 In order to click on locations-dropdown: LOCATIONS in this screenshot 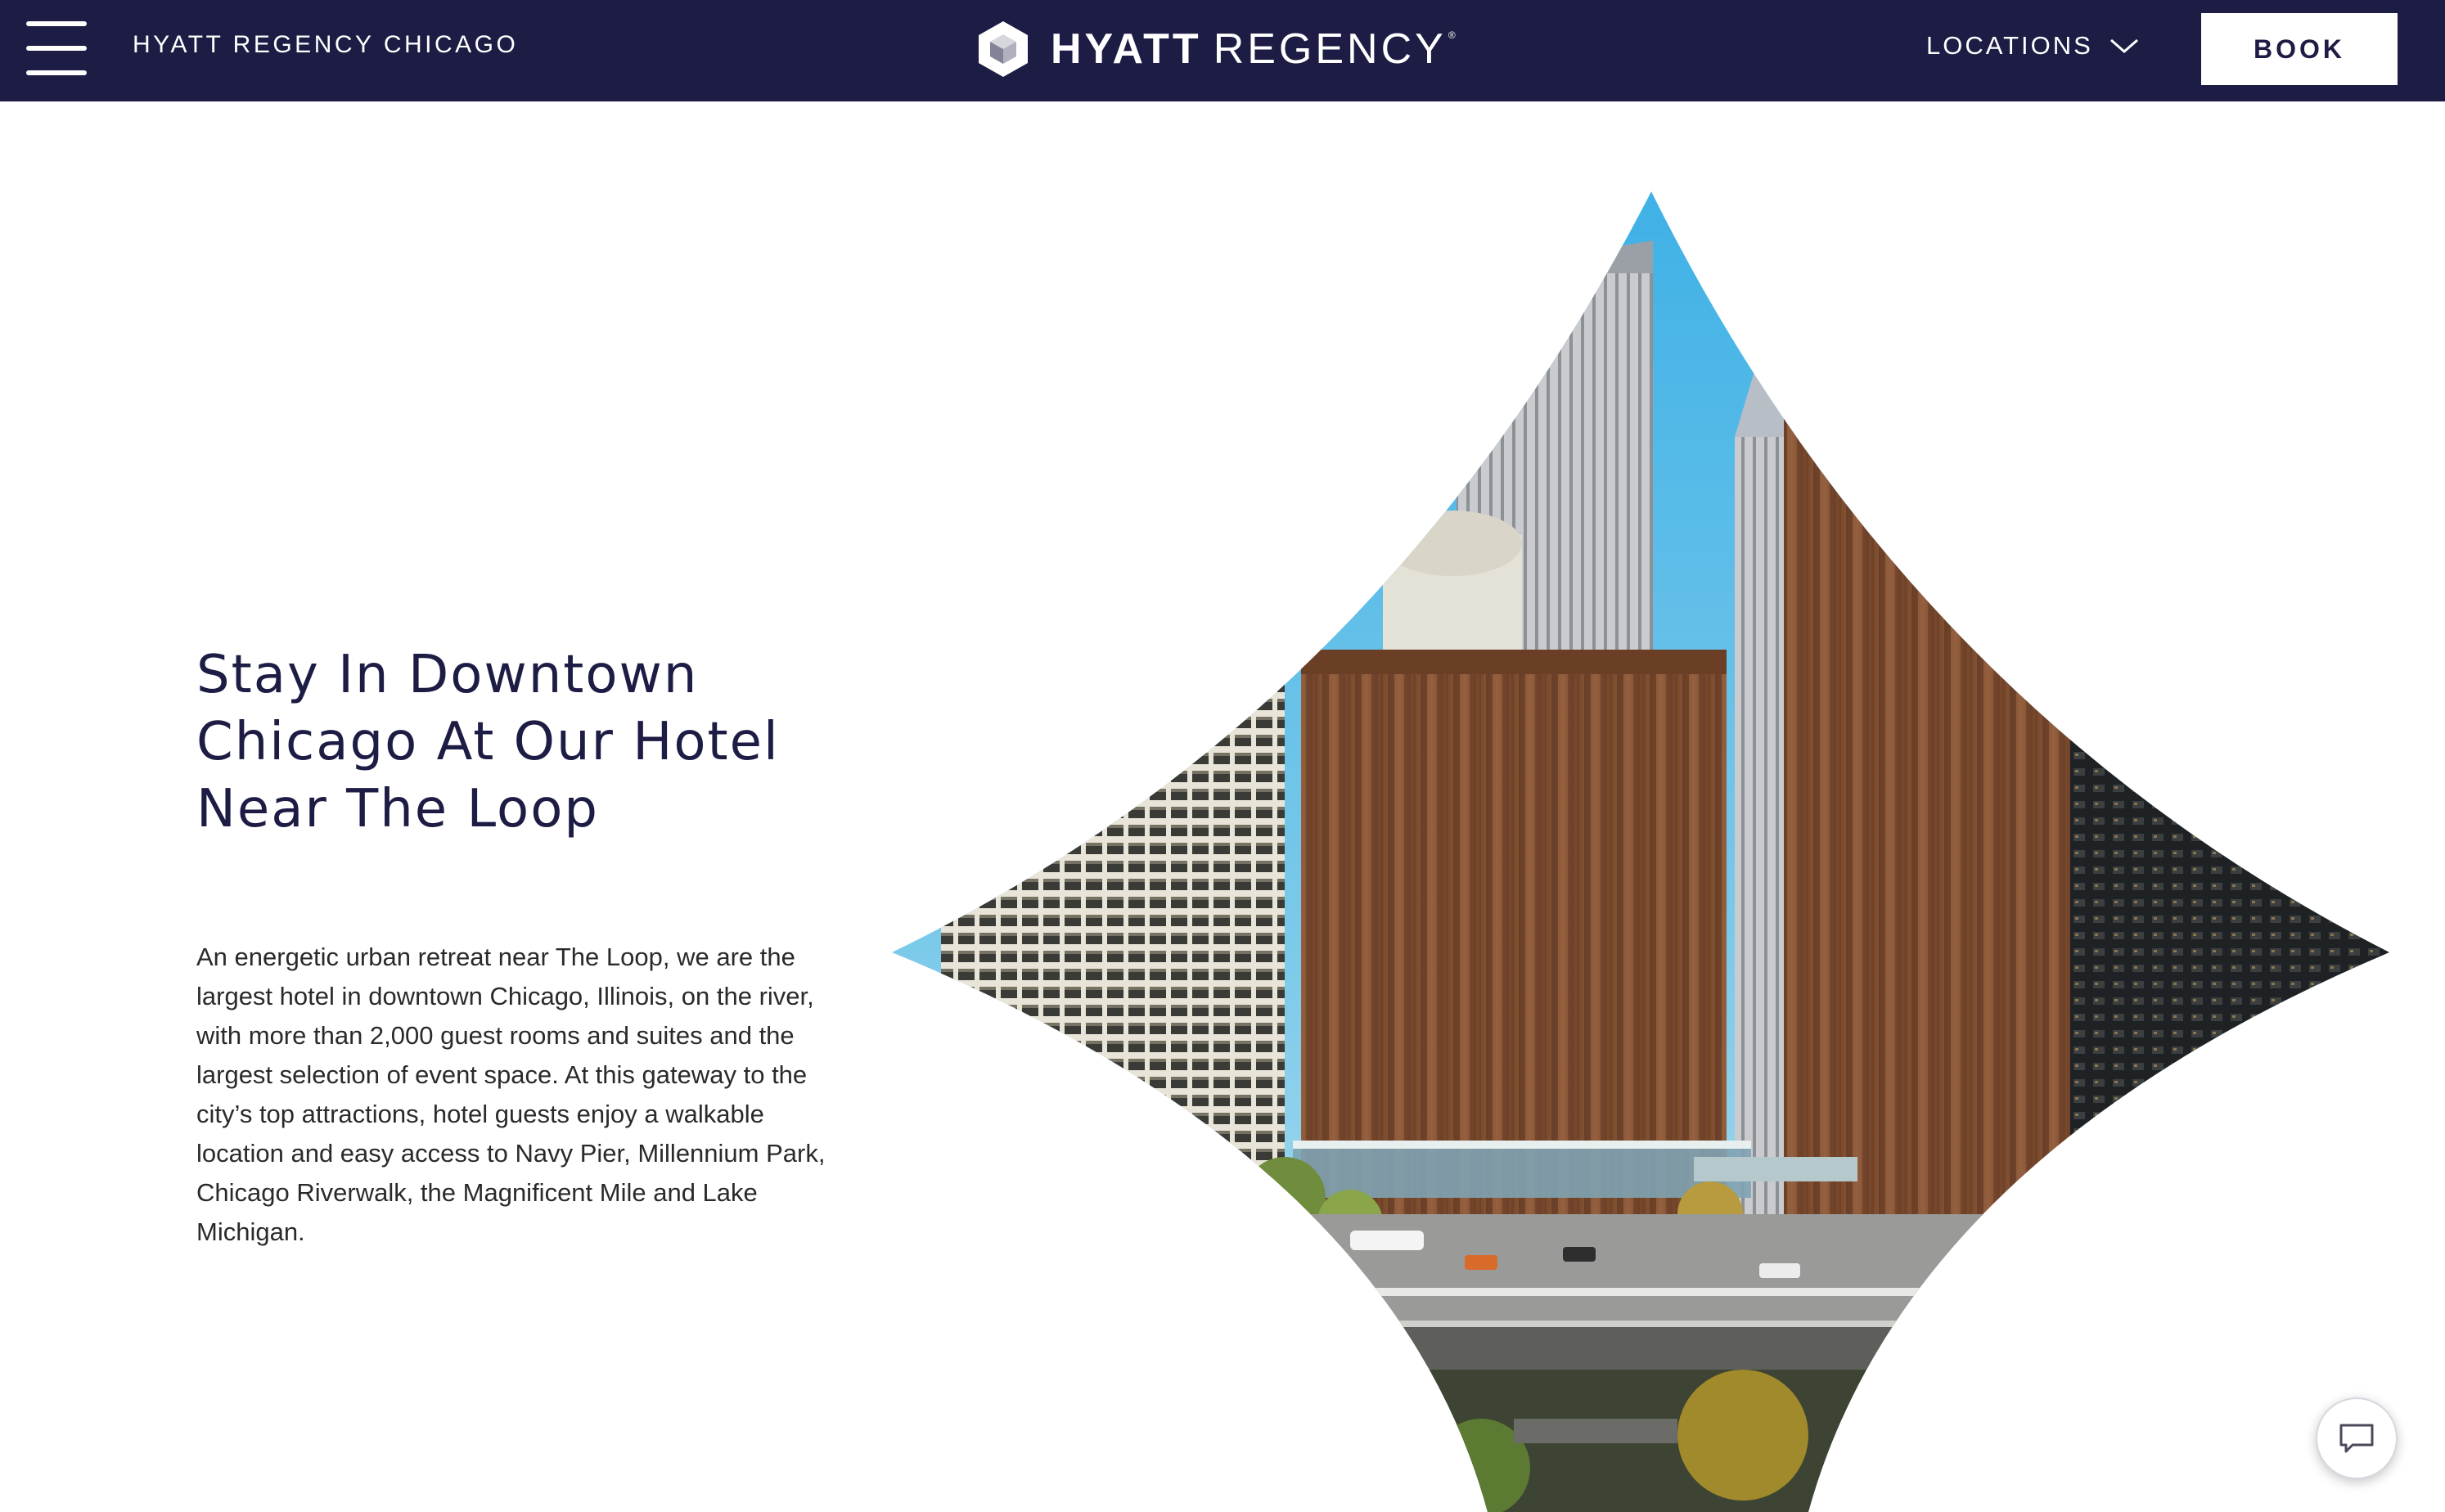, I will do `click(2032, 46)`.